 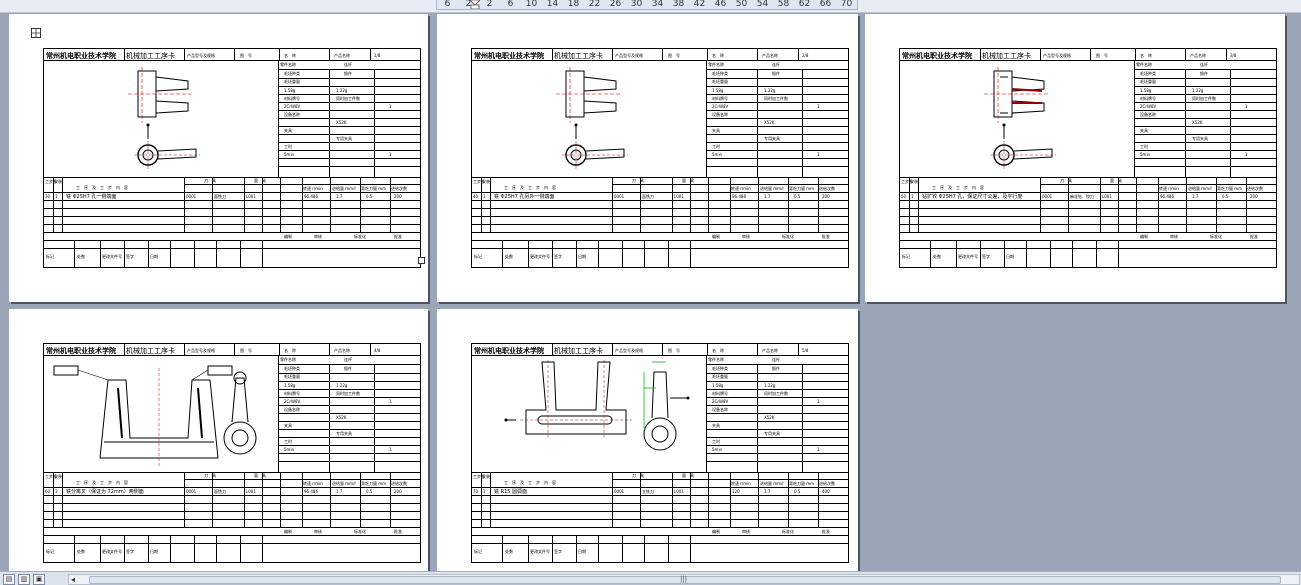 What do you see at coordinates (1144, 130) in the screenshot?
I see `fixture-label: 夹具` at bounding box center [1144, 130].